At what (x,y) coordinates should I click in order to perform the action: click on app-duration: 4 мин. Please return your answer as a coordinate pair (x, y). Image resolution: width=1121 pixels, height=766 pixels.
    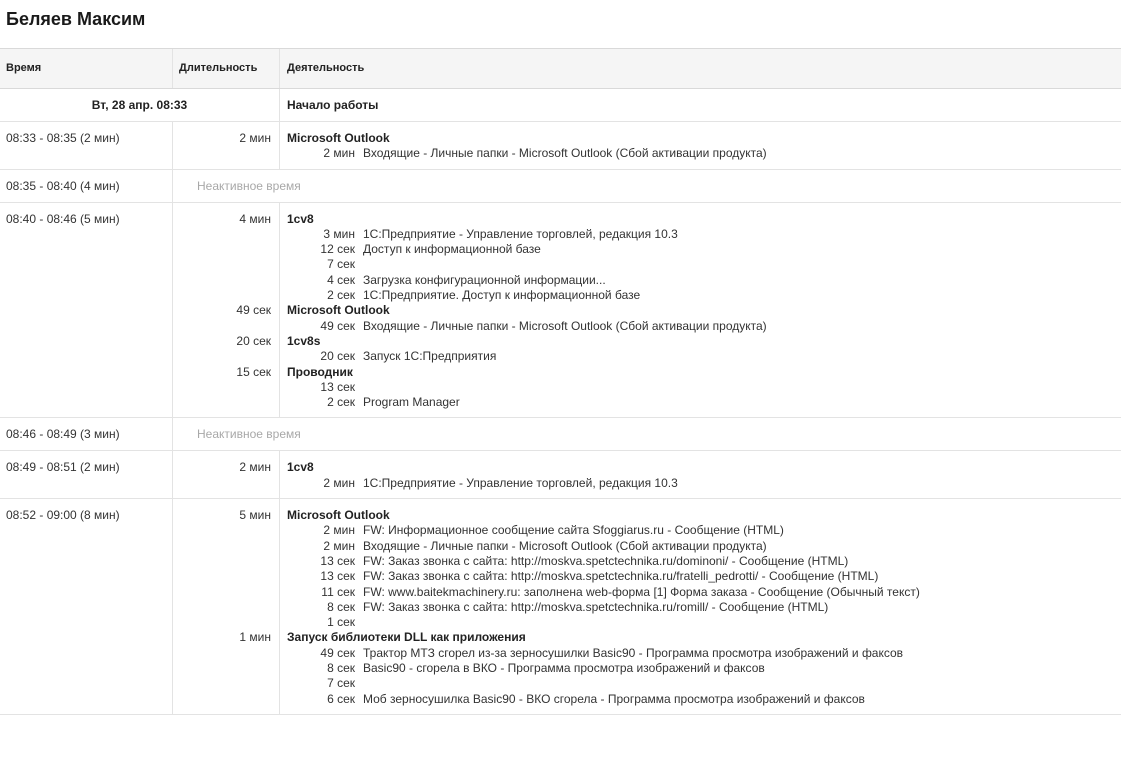
    Looking at the image, I should click on (255, 218).